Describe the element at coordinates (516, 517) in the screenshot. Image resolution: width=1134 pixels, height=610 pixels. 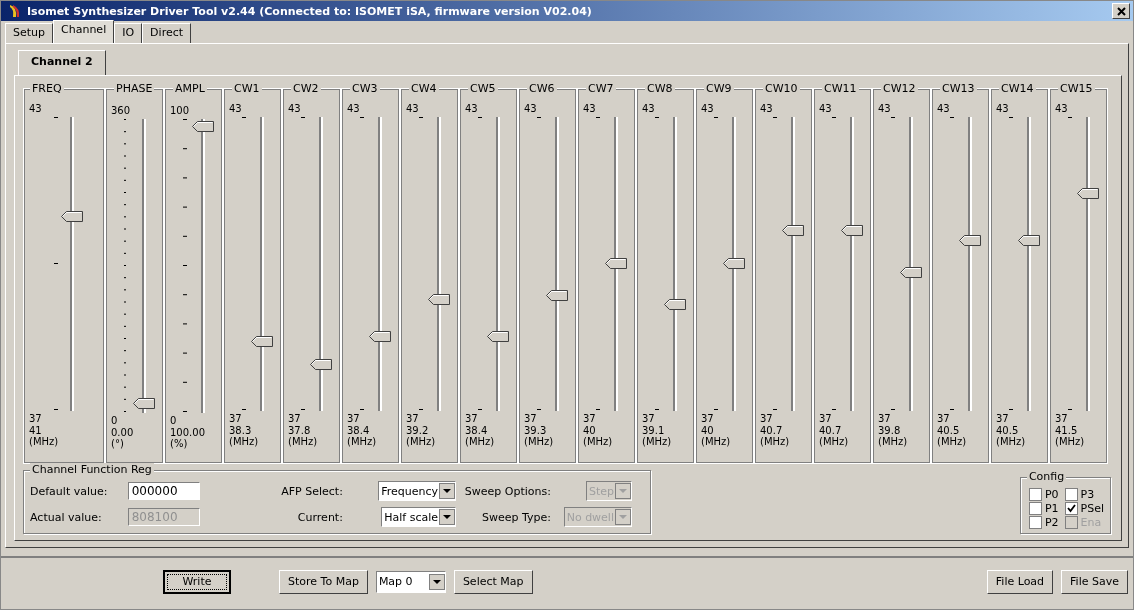
I see `field-label: Sweep Type:` at that location.